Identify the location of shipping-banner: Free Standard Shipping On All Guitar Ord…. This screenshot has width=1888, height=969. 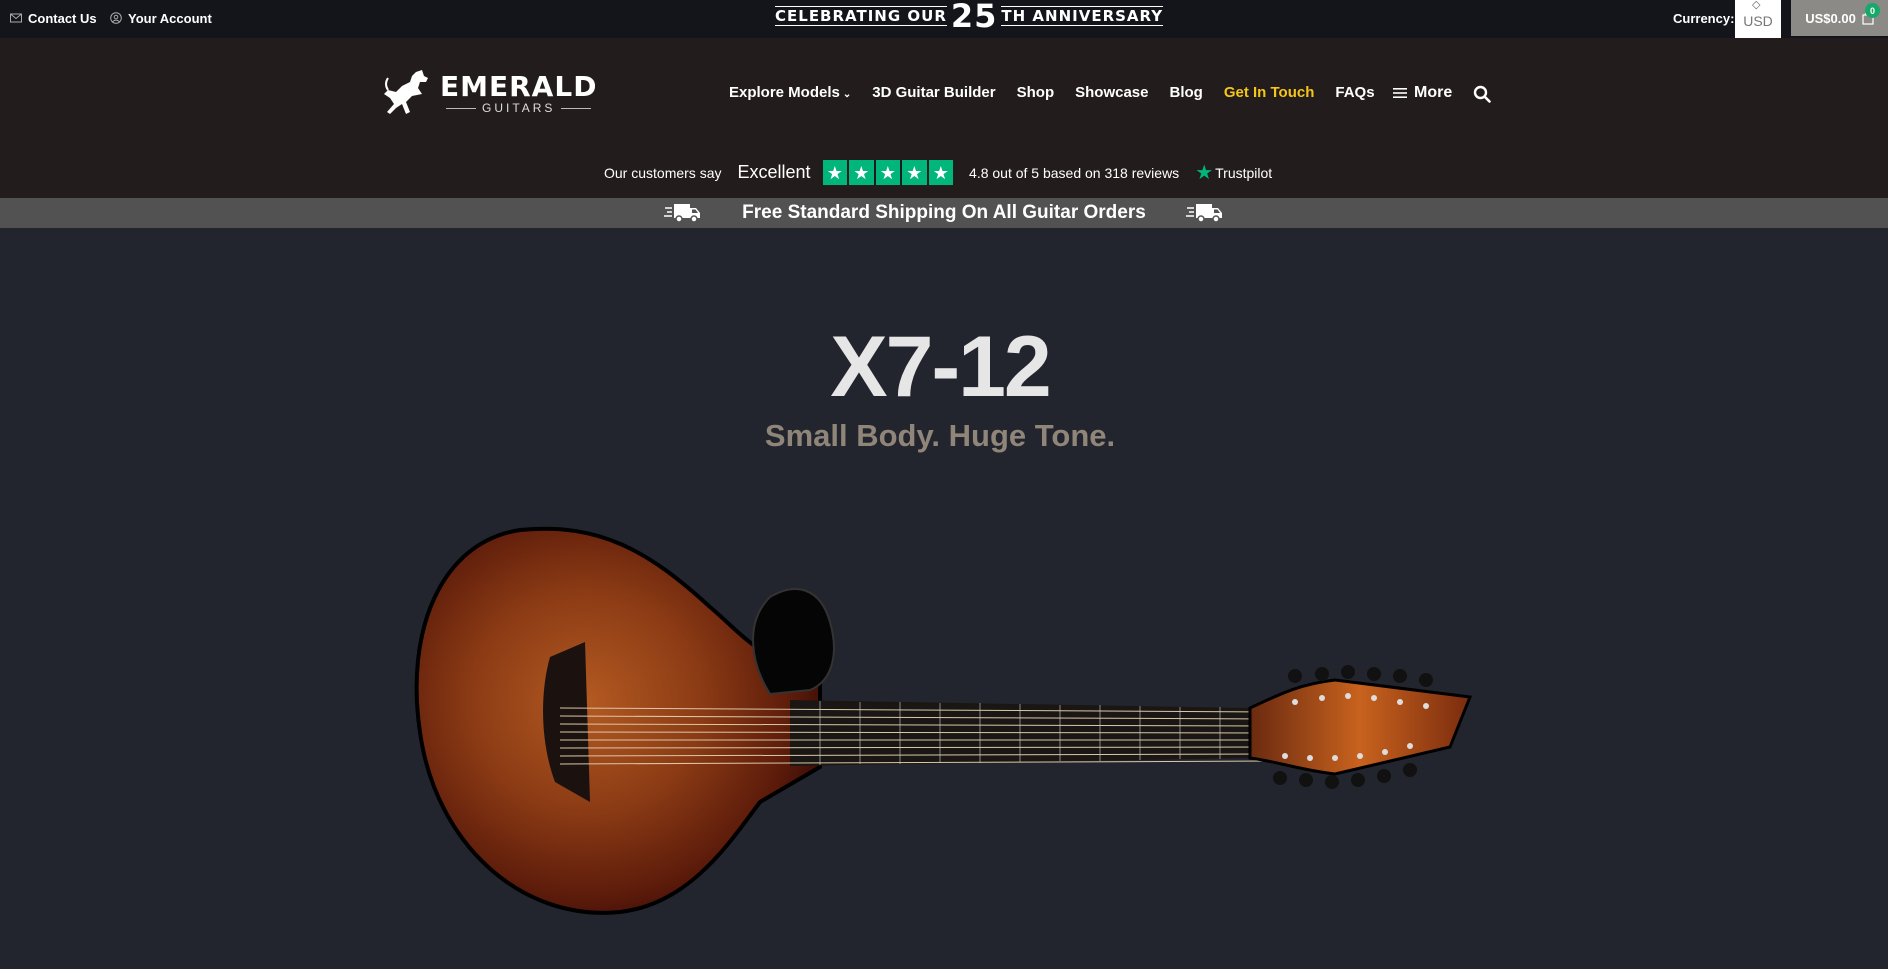
(944, 213).